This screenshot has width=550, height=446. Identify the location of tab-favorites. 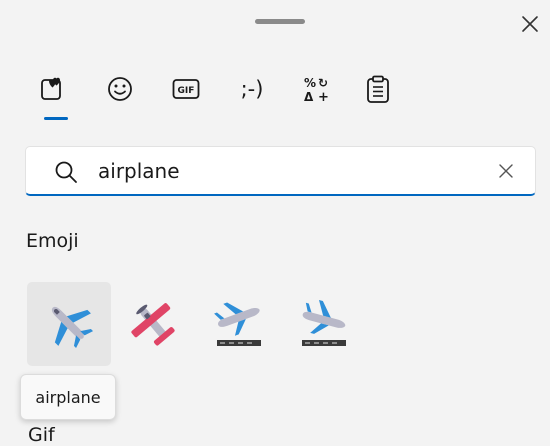
(52, 89).